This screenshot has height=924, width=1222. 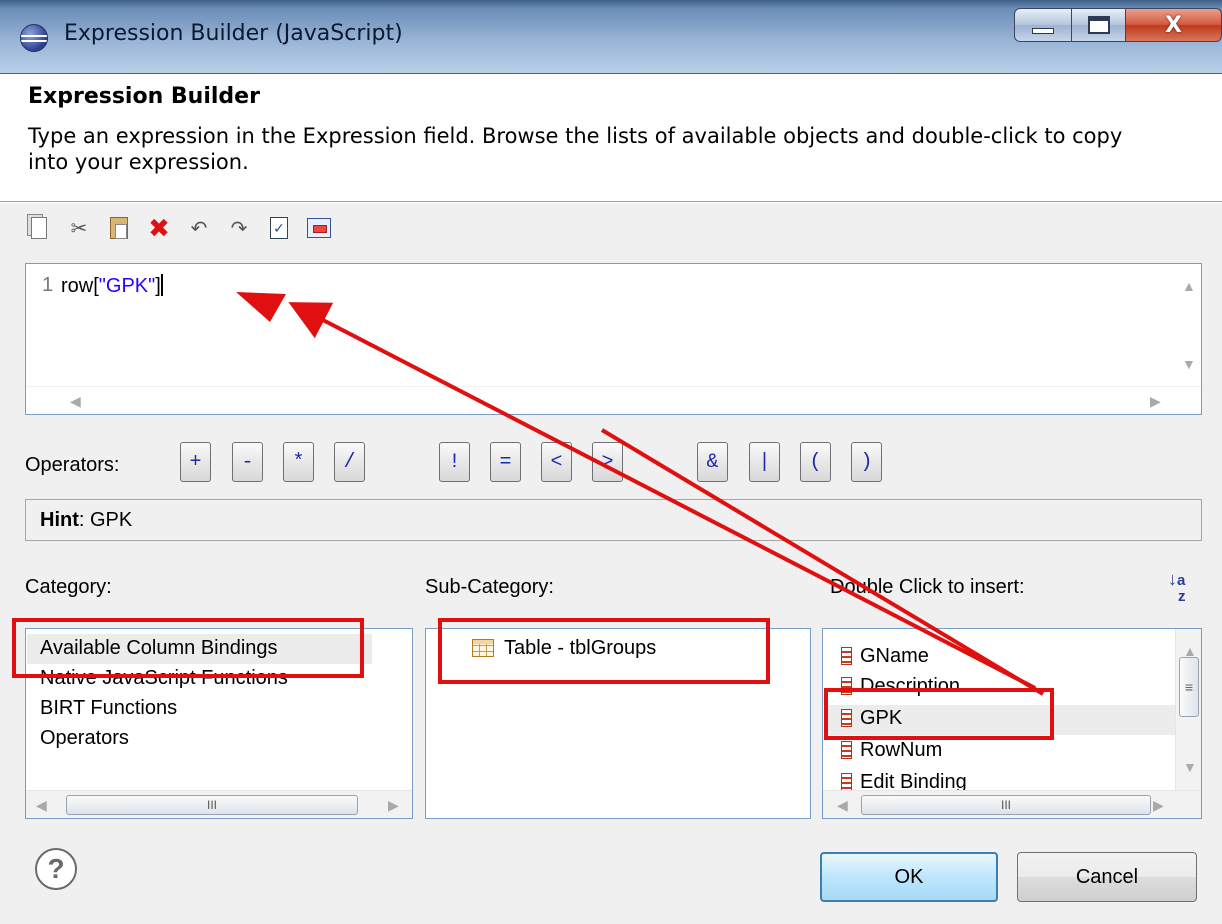 What do you see at coordinates (84, 738) in the screenshot?
I see `list-item: Operators` at bounding box center [84, 738].